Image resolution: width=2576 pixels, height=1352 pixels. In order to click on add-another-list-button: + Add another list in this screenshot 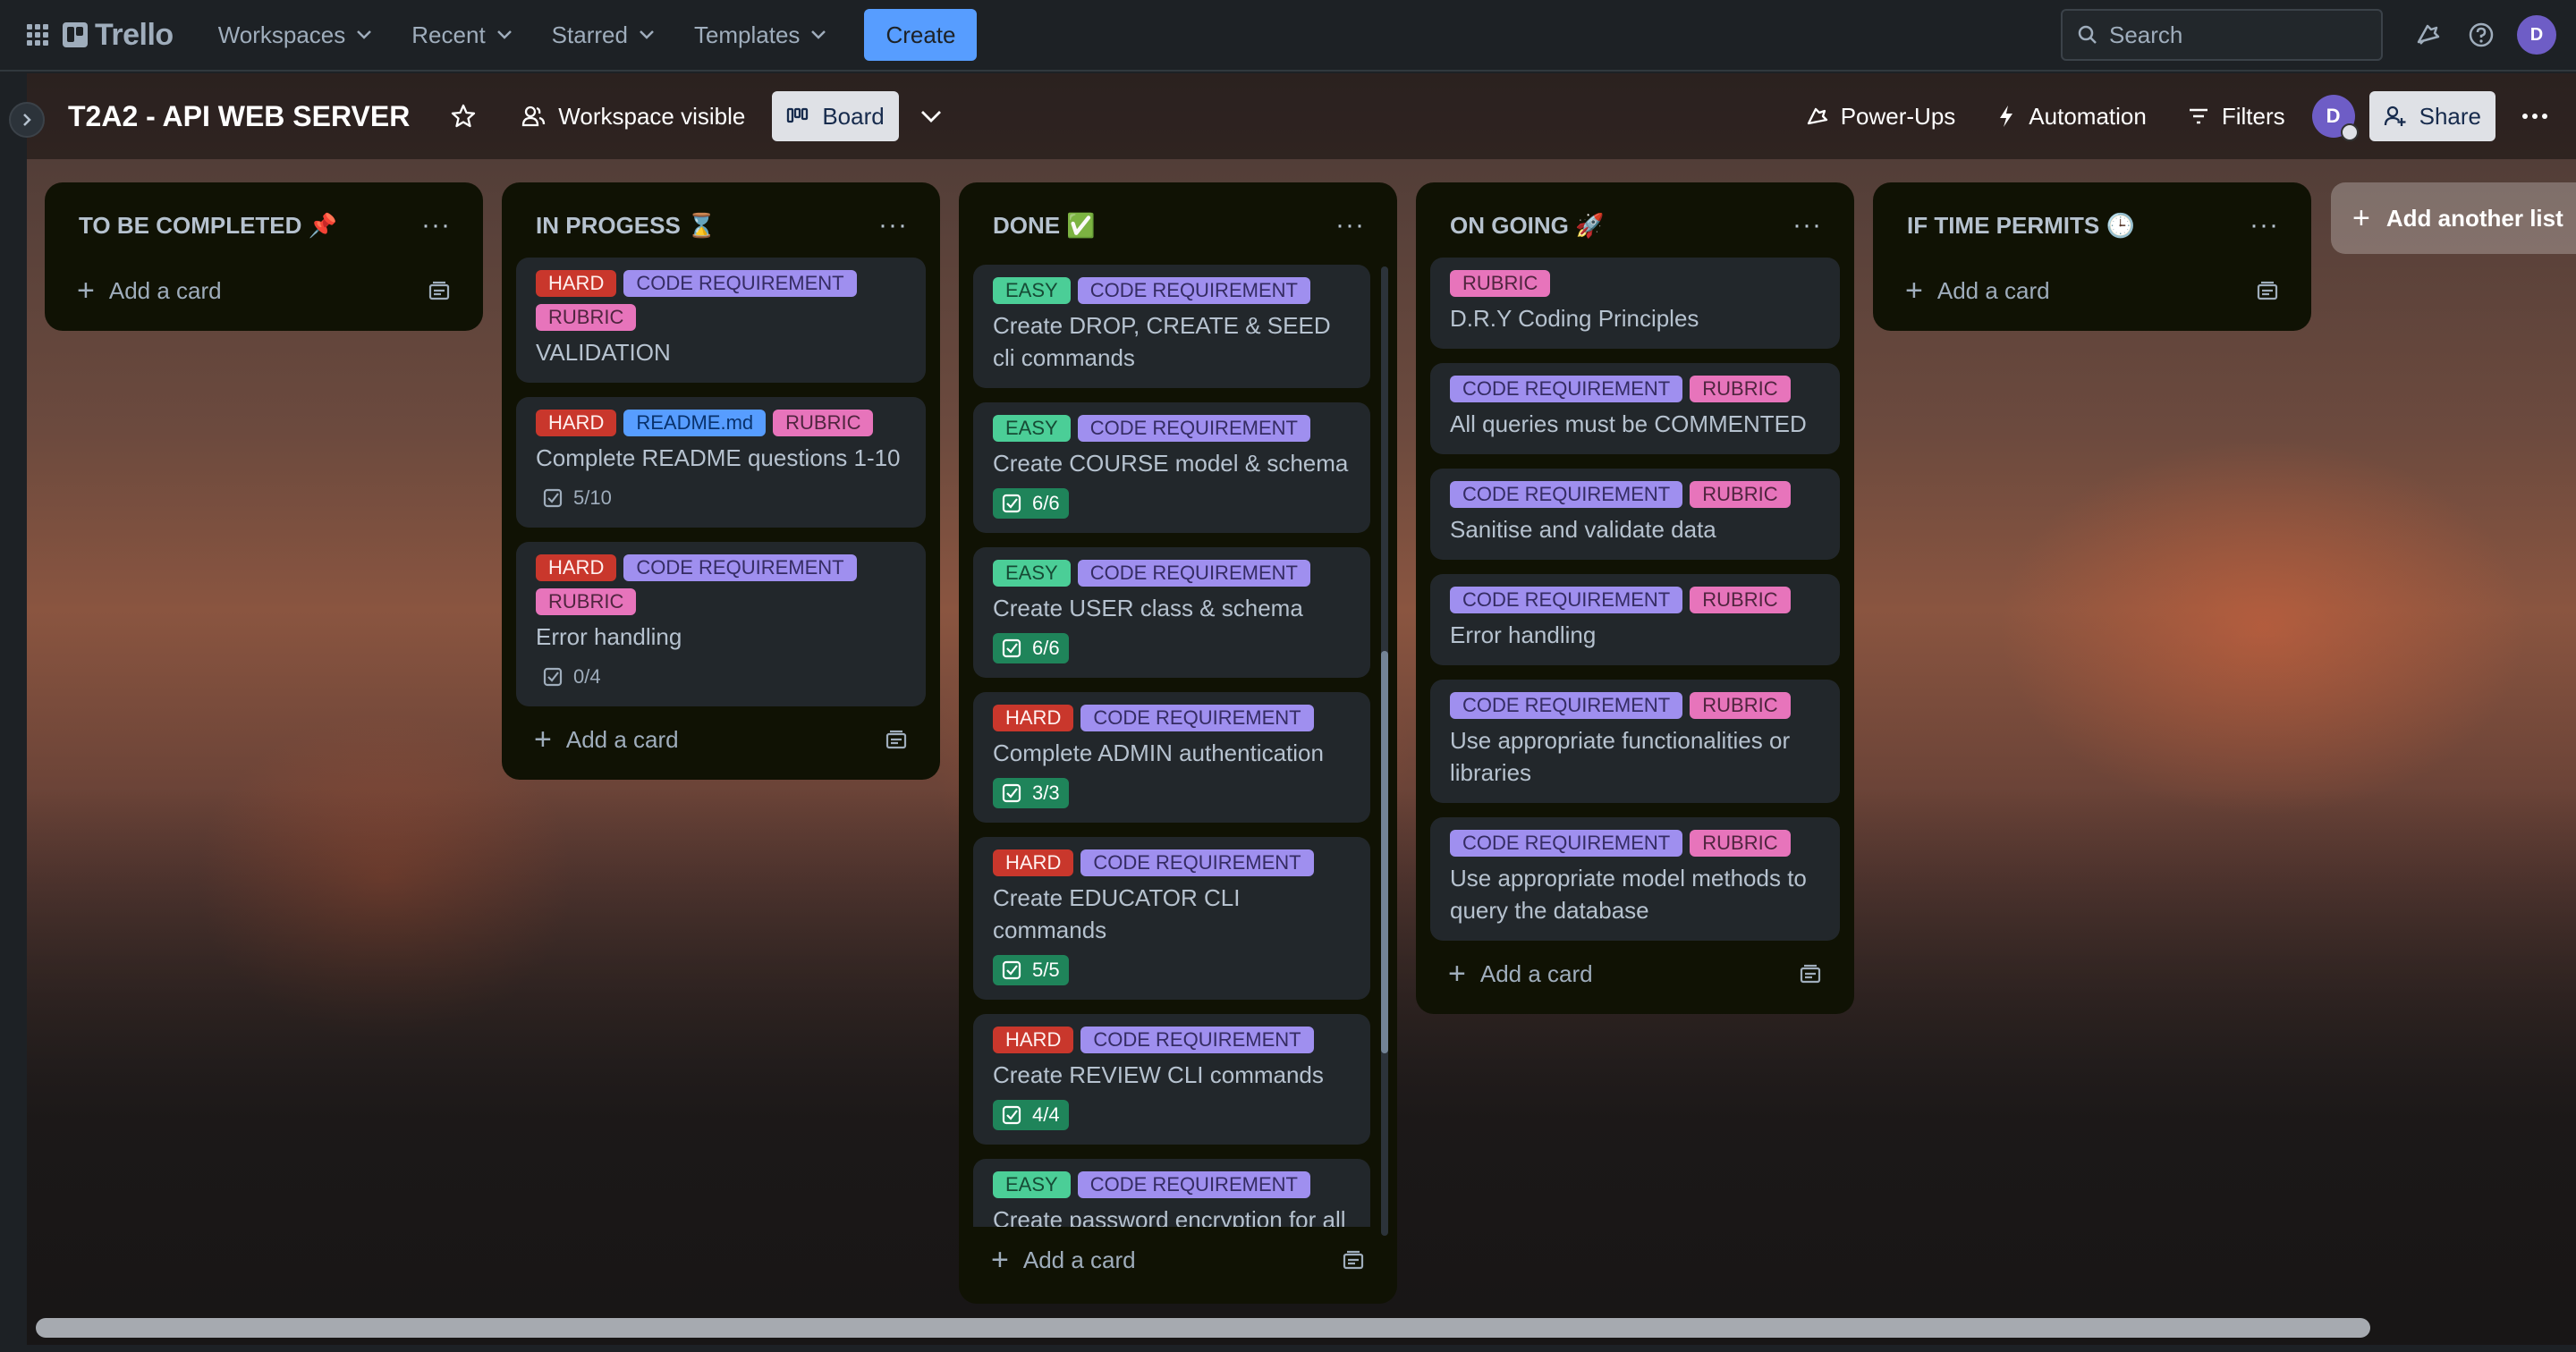, I will do `click(2453, 218)`.